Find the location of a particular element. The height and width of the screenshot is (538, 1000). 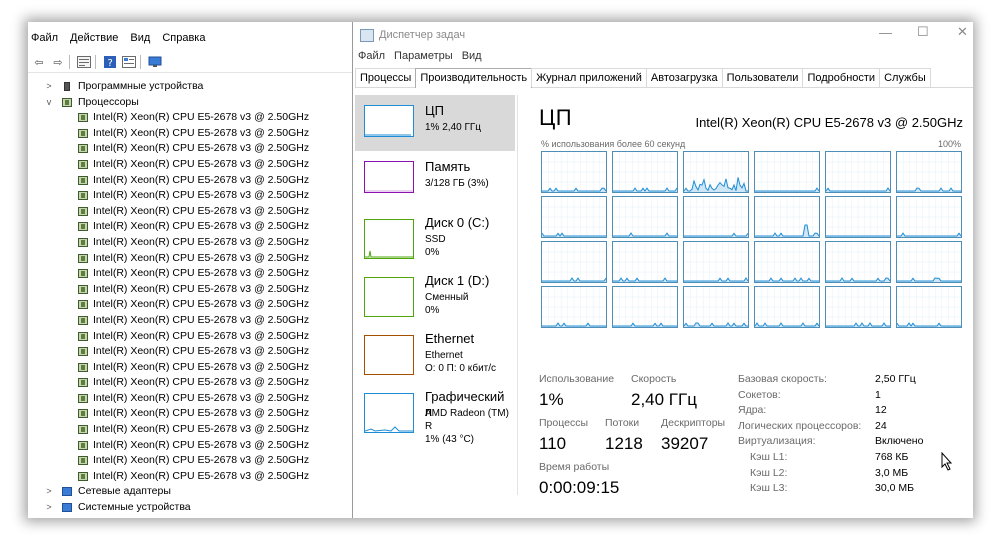

sidebar-item-disk0: Диск 0 (C:) SSD 0% is located at coordinates (435, 235).